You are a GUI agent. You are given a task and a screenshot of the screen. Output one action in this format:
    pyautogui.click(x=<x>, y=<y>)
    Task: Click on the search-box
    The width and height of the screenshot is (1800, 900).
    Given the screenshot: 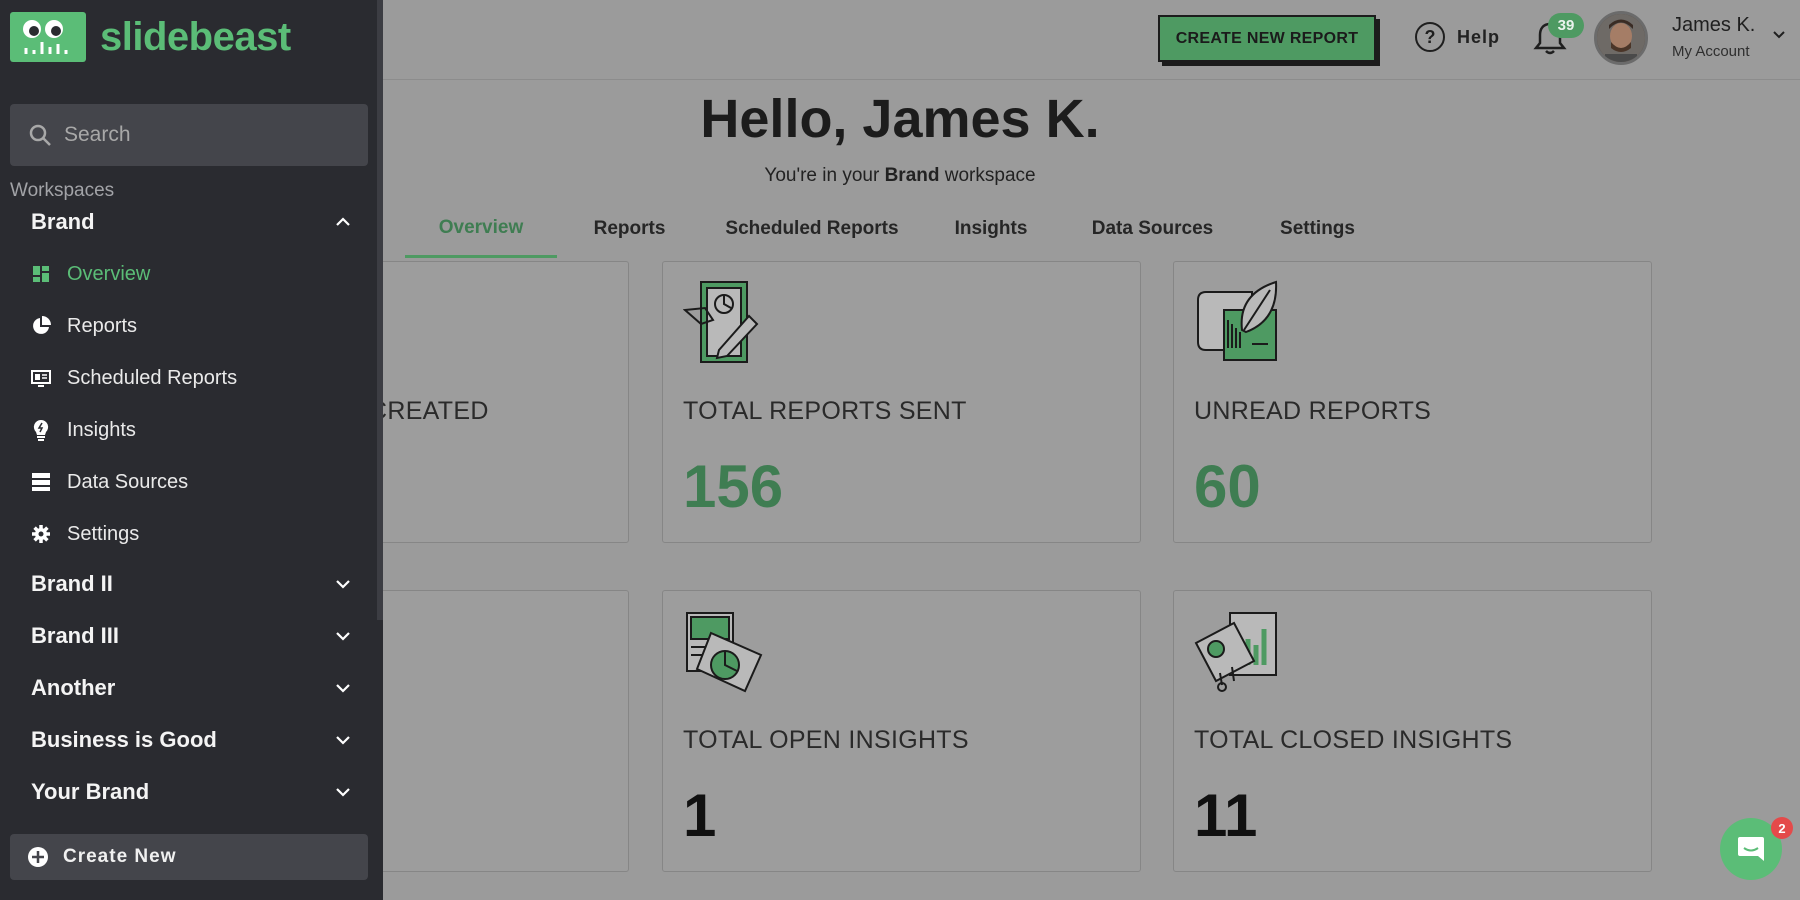 What is the action you would take?
    pyautogui.click(x=189, y=135)
    